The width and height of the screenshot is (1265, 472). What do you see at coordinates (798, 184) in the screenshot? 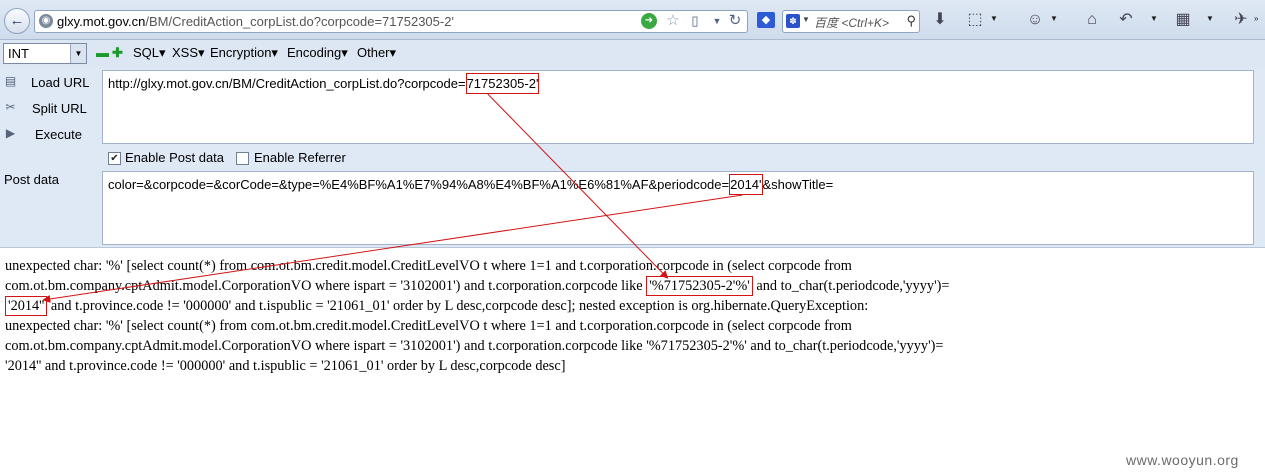
I see `post-value-after: &showTitle=` at bounding box center [798, 184].